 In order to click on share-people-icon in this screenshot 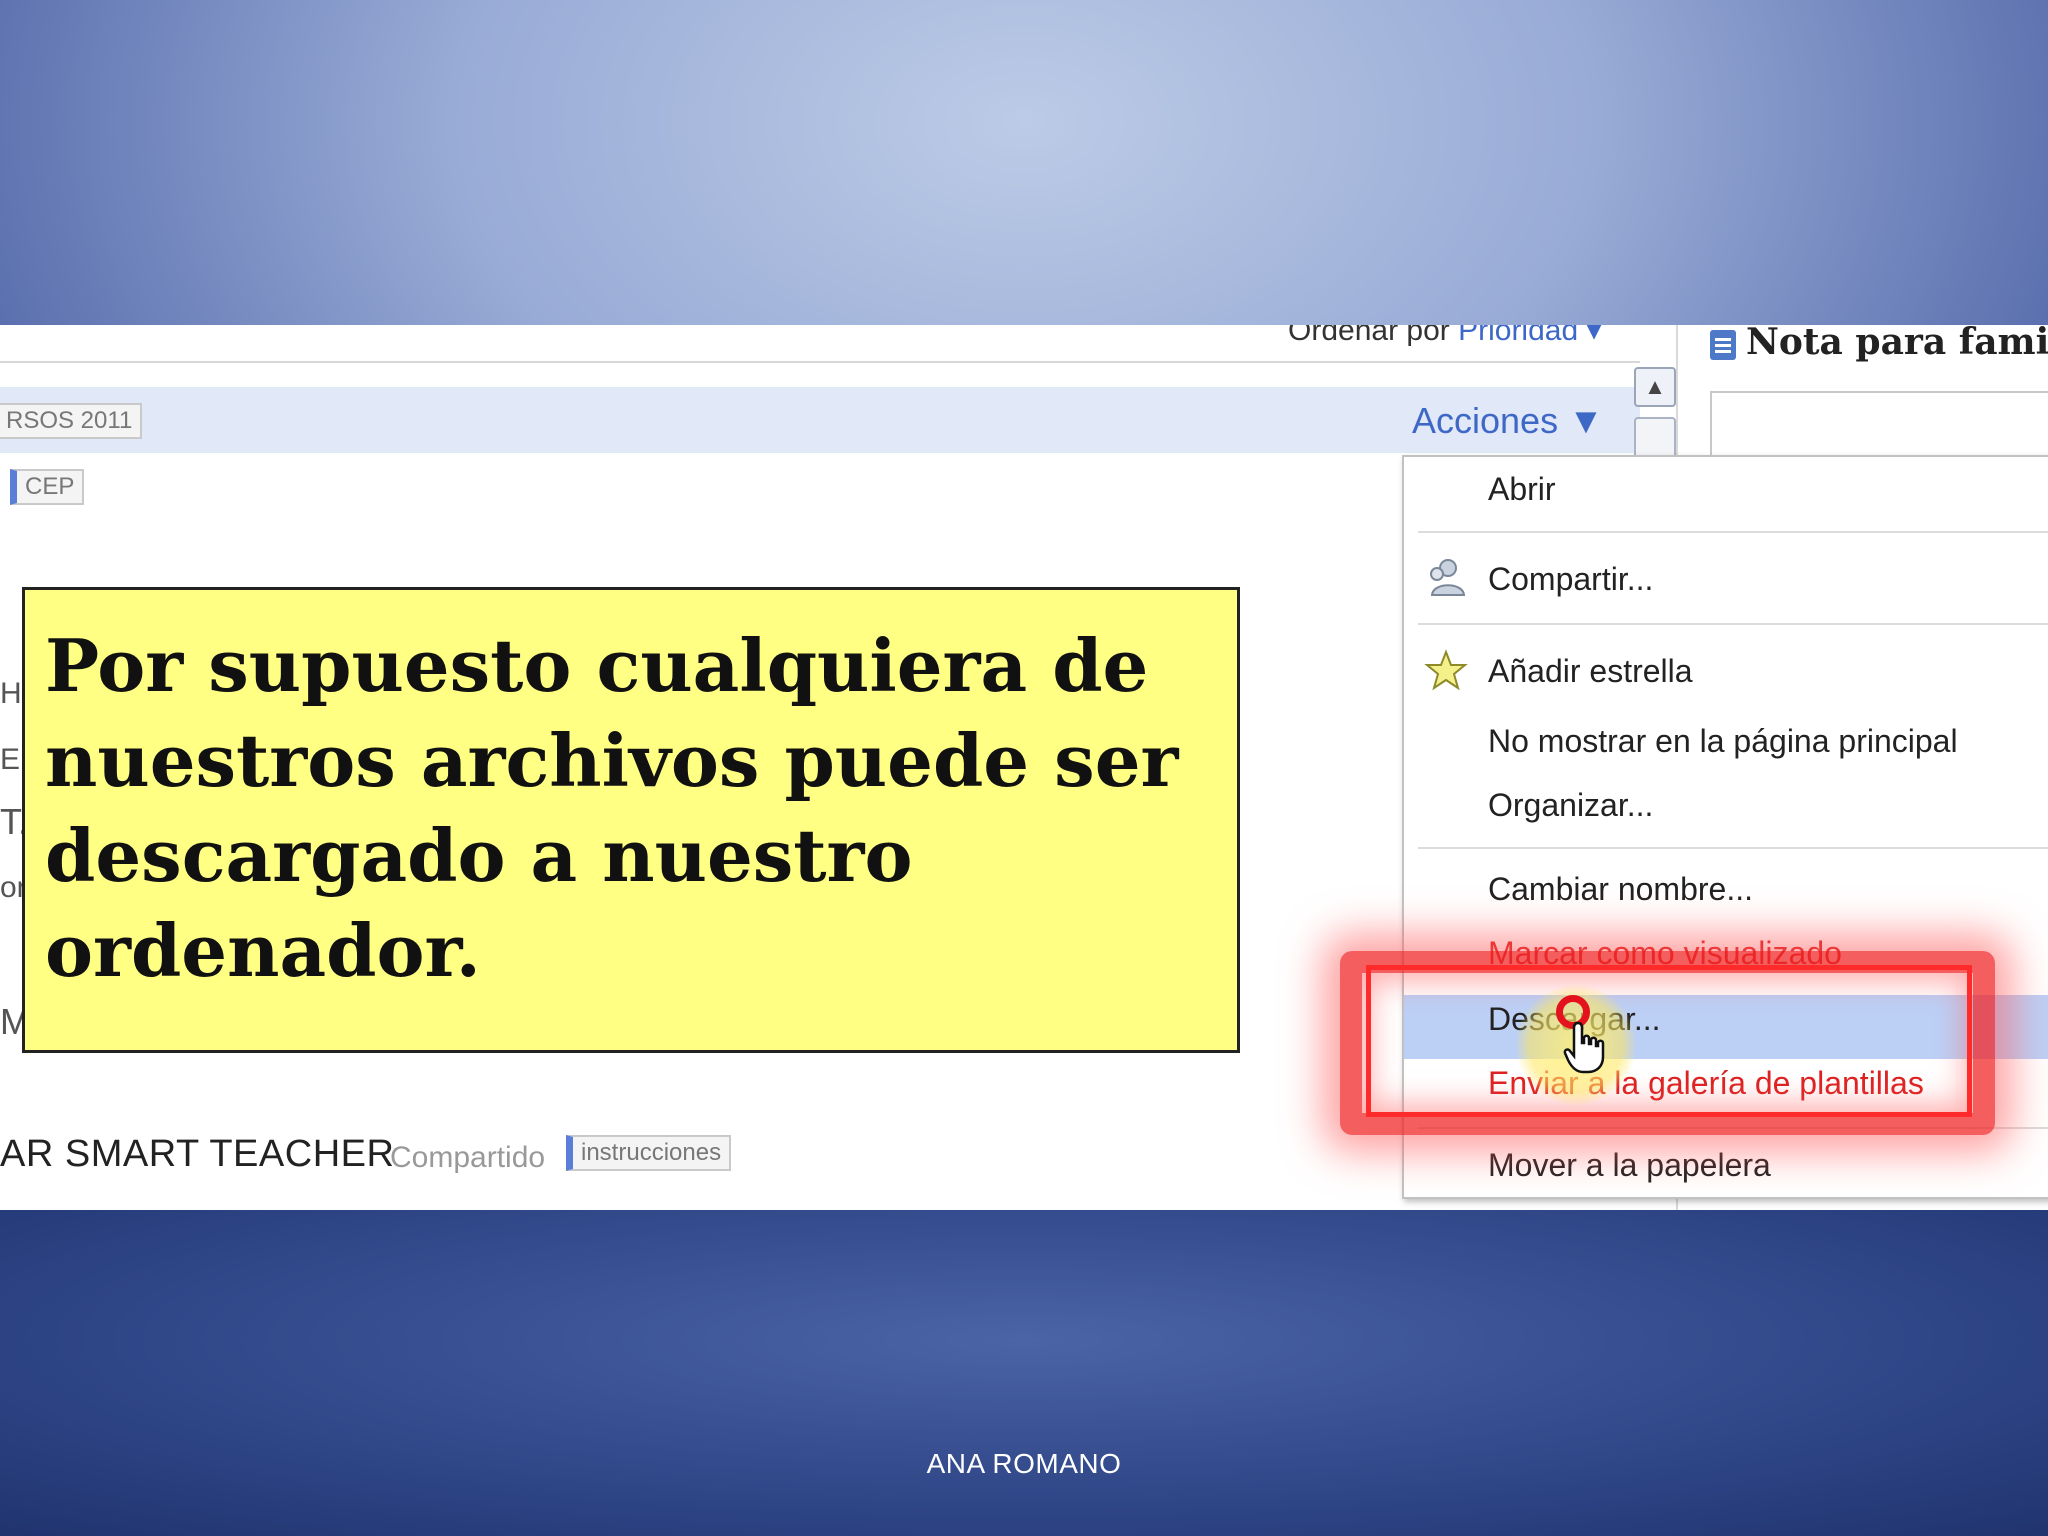, I will do `click(1448, 577)`.